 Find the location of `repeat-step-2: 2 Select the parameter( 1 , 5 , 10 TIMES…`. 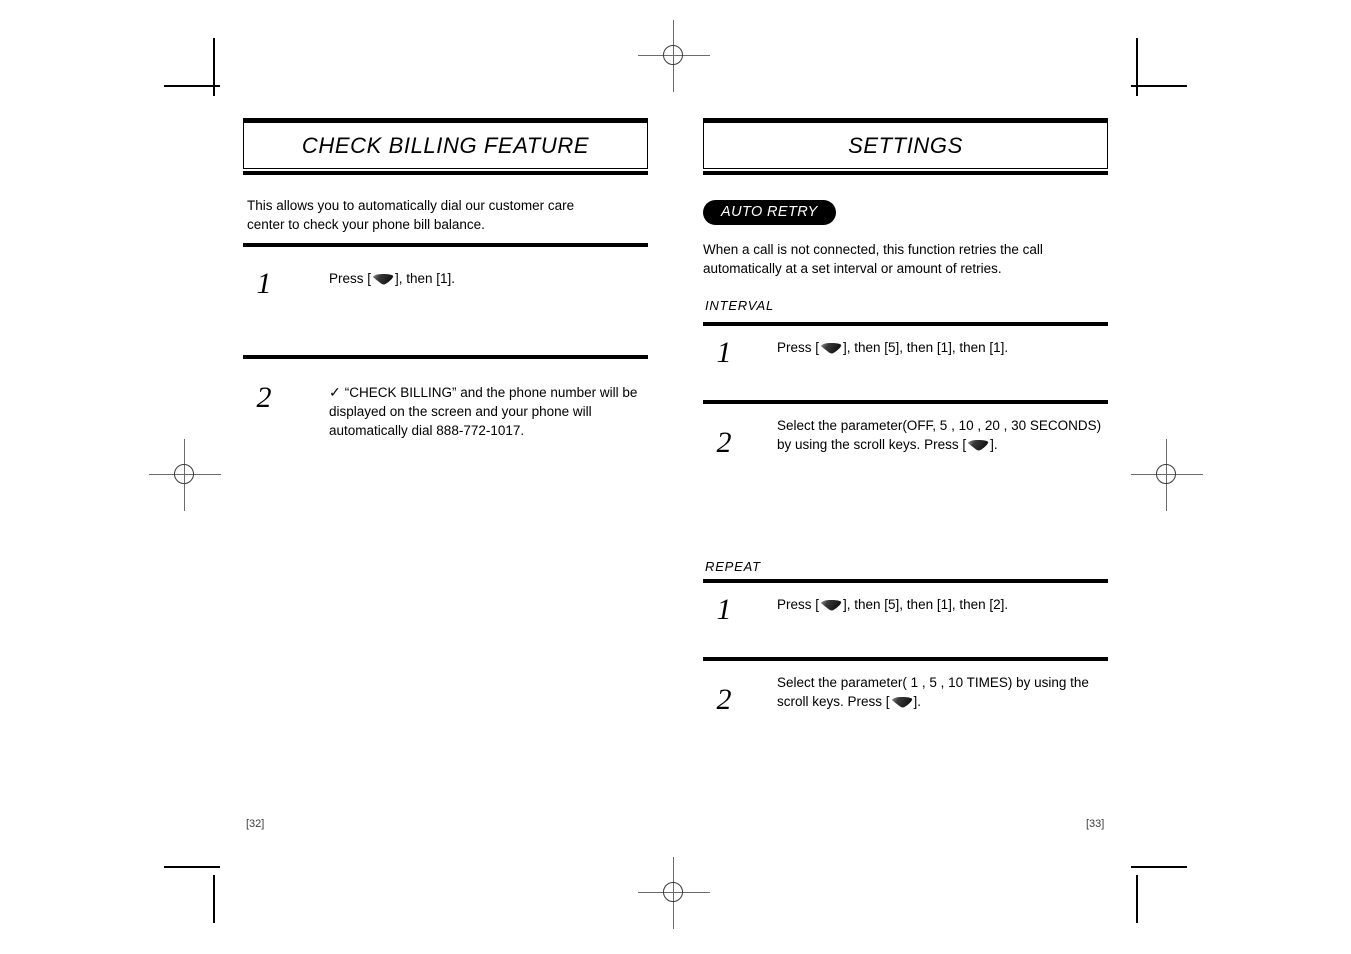

repeat-step-2: 2 Select the parameter( 1 , 5 , 10 TIMES… is located at coordinates (905, 713).